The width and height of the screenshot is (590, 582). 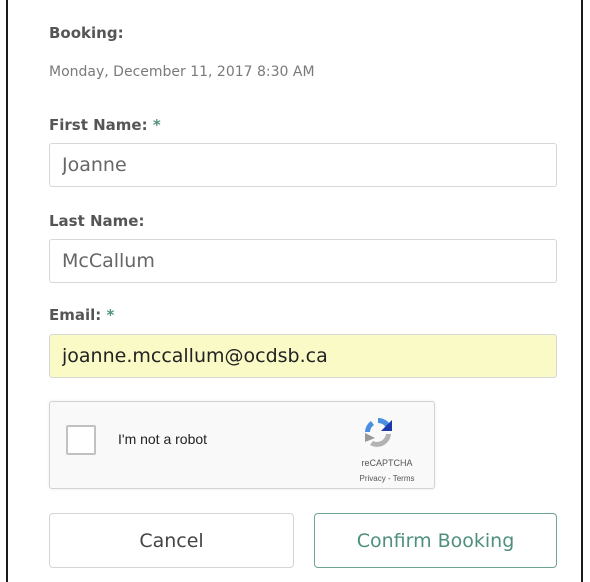 What do you see at coordinates (98, 125) in the screenshot?
I see `first-name-label-text: First Name:` at bounding box center [98, 125].